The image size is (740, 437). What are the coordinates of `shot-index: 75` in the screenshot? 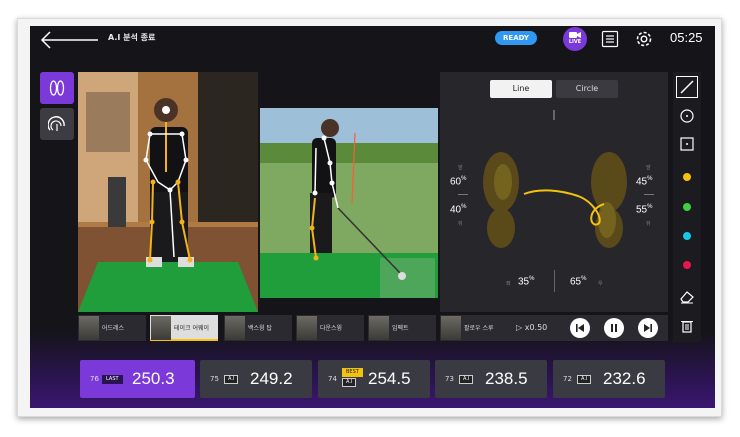 It's located at (214, 379).